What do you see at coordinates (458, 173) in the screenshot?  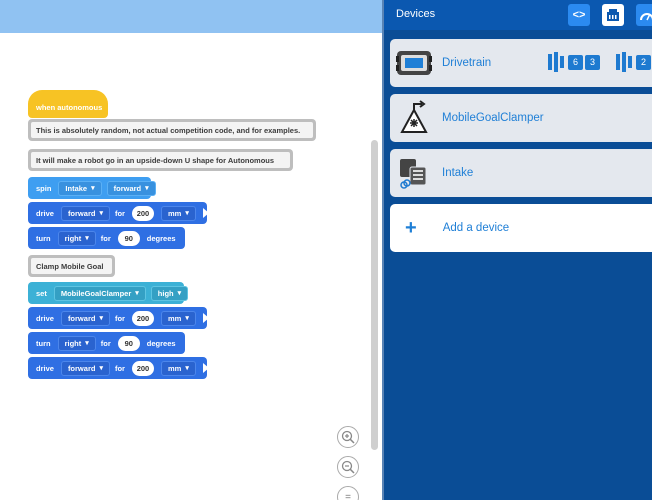 I see `device-label: Intake` at bounding box center [458, 173].